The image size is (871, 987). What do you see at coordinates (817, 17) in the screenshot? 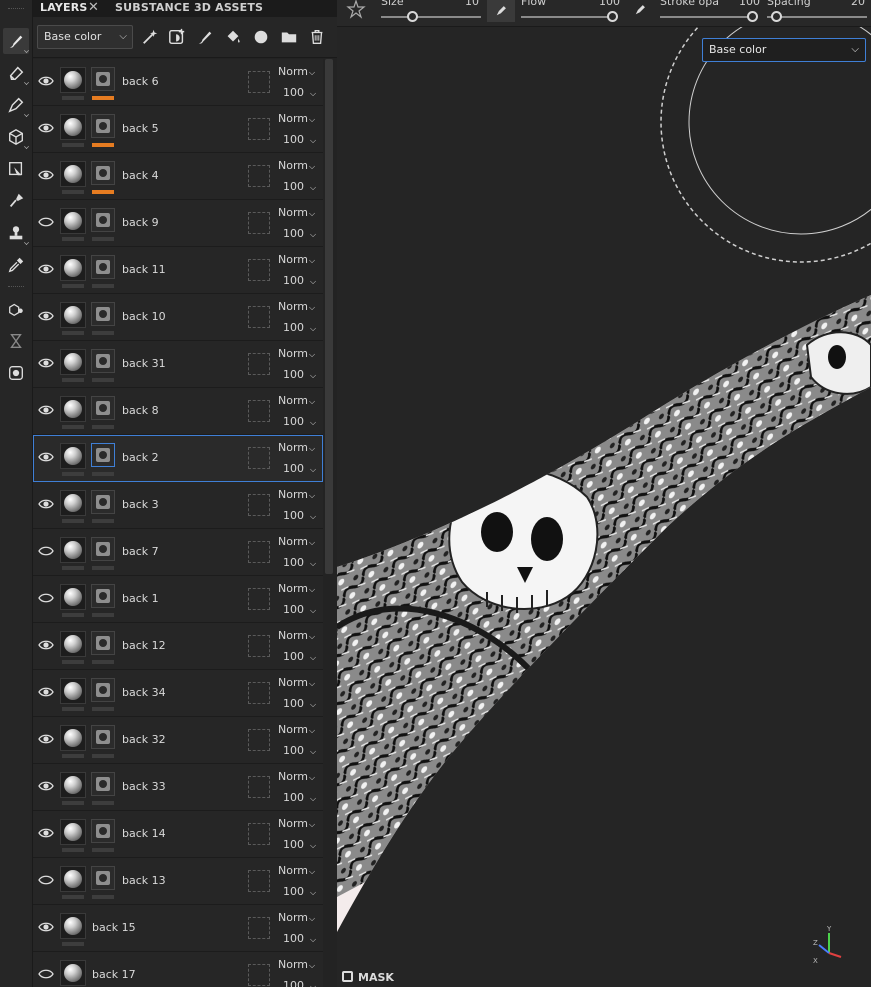
I see `spacing-slider` at bounding box center [817, 17].